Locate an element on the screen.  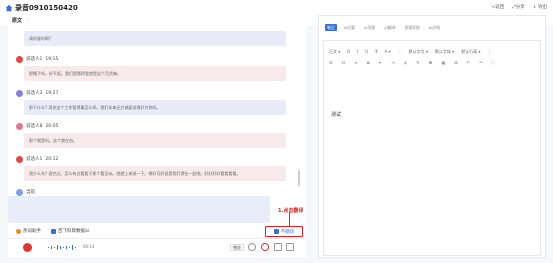
speaker-time: 20:12 is located at coordinates (52, 159).